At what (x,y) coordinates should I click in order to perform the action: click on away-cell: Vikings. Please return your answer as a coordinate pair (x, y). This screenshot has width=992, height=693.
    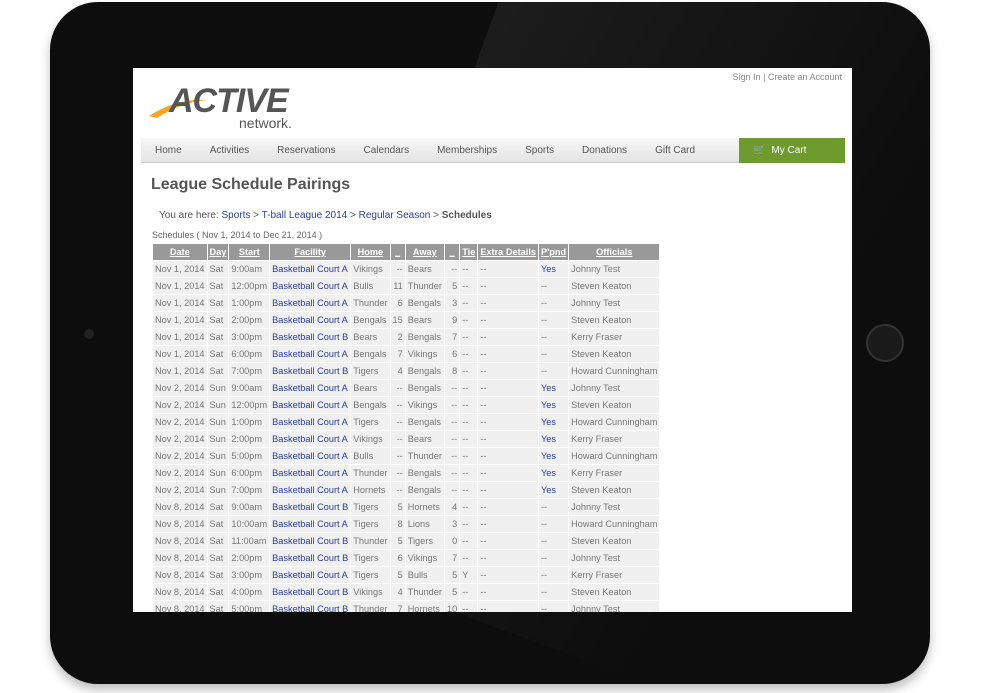
    Looking at the image, I should click on (424, 354).